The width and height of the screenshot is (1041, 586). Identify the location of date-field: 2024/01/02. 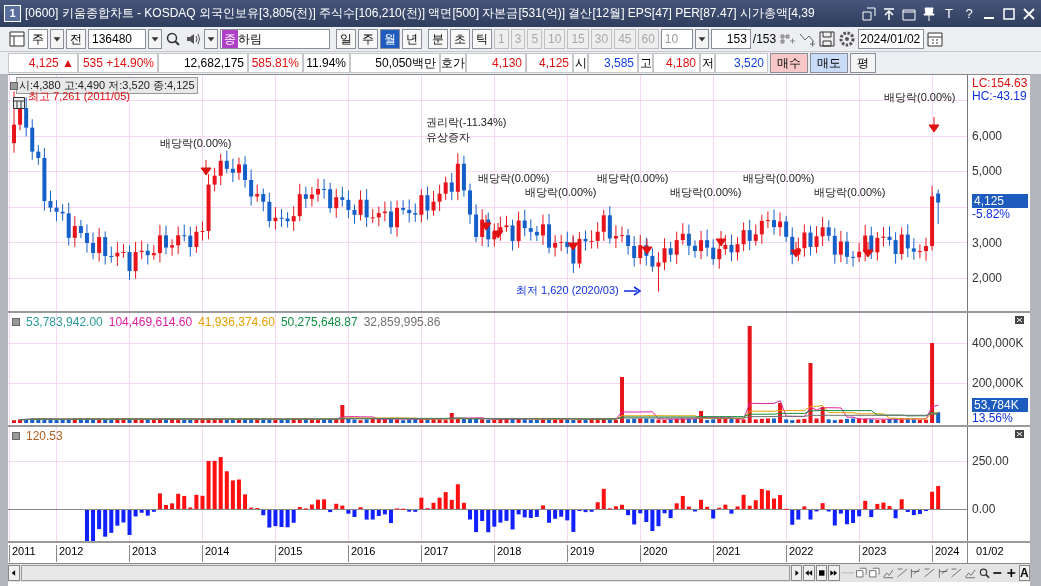
(891, 39).